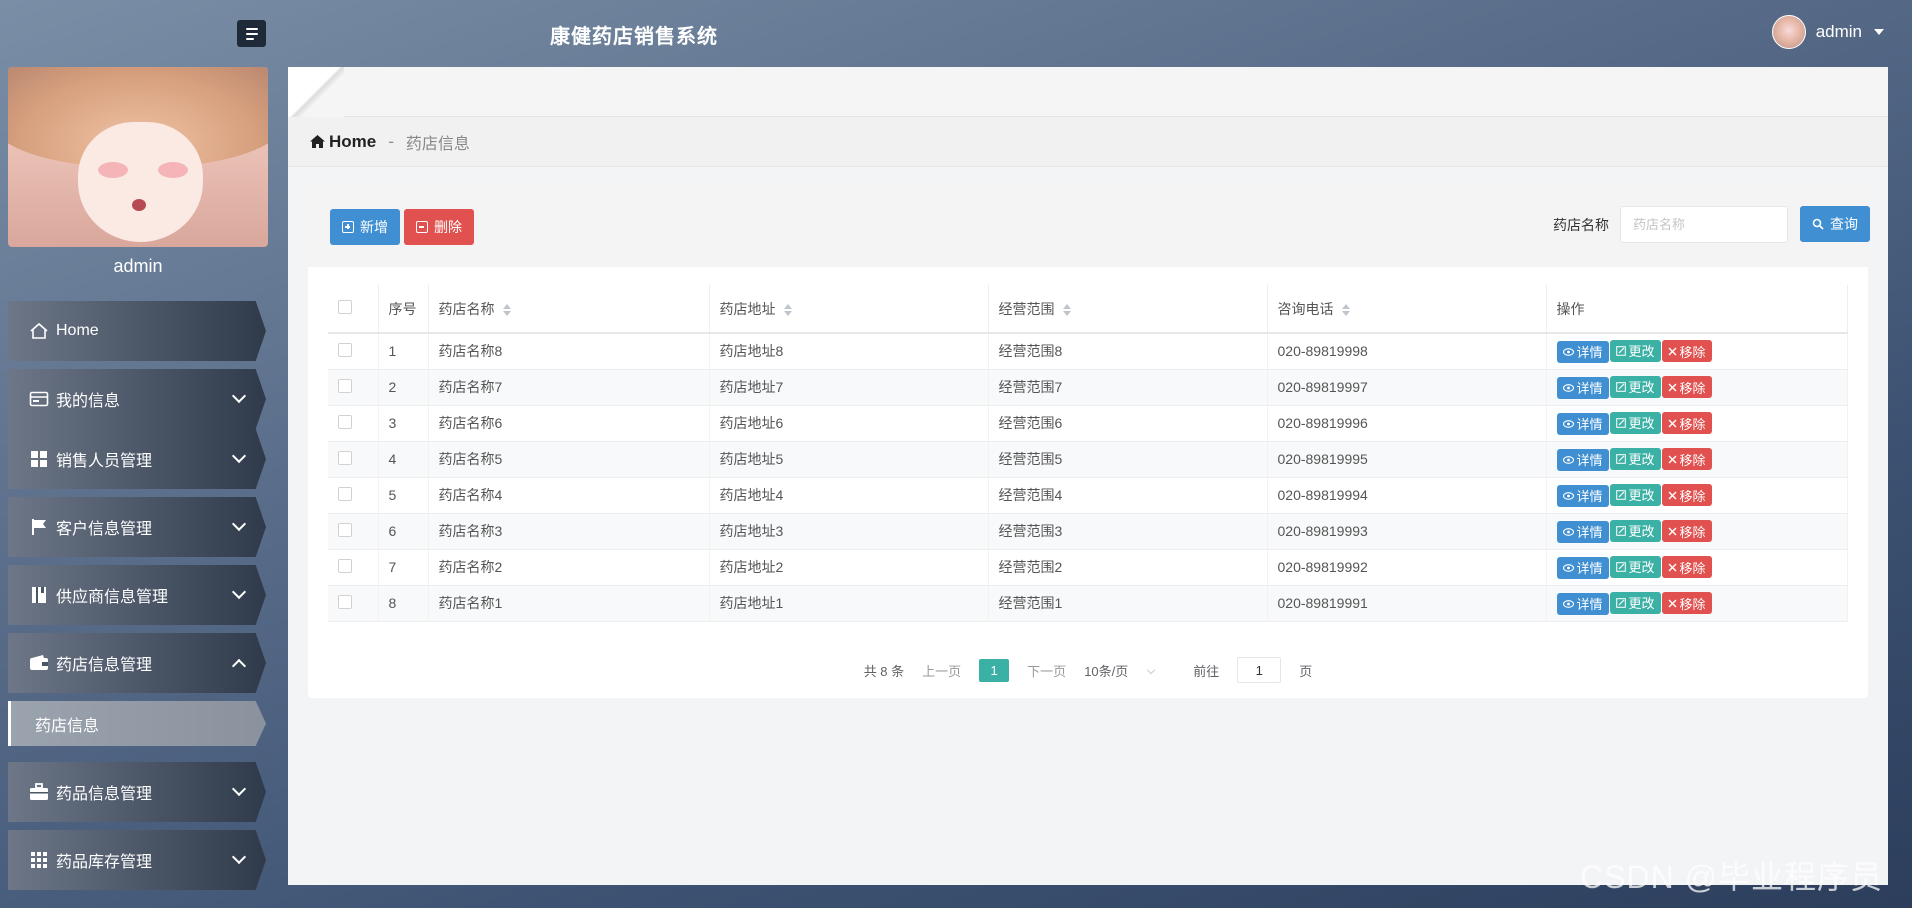 The width and height of the screenshot is (1912, 908). What do you see at coordinates (1088, 387) in the screenshot?
I see `table-row: 2 药店名称7 药店地址7 经营范围7 020-89819997 详情 更改 移除` at bounding box center [1088, 387].